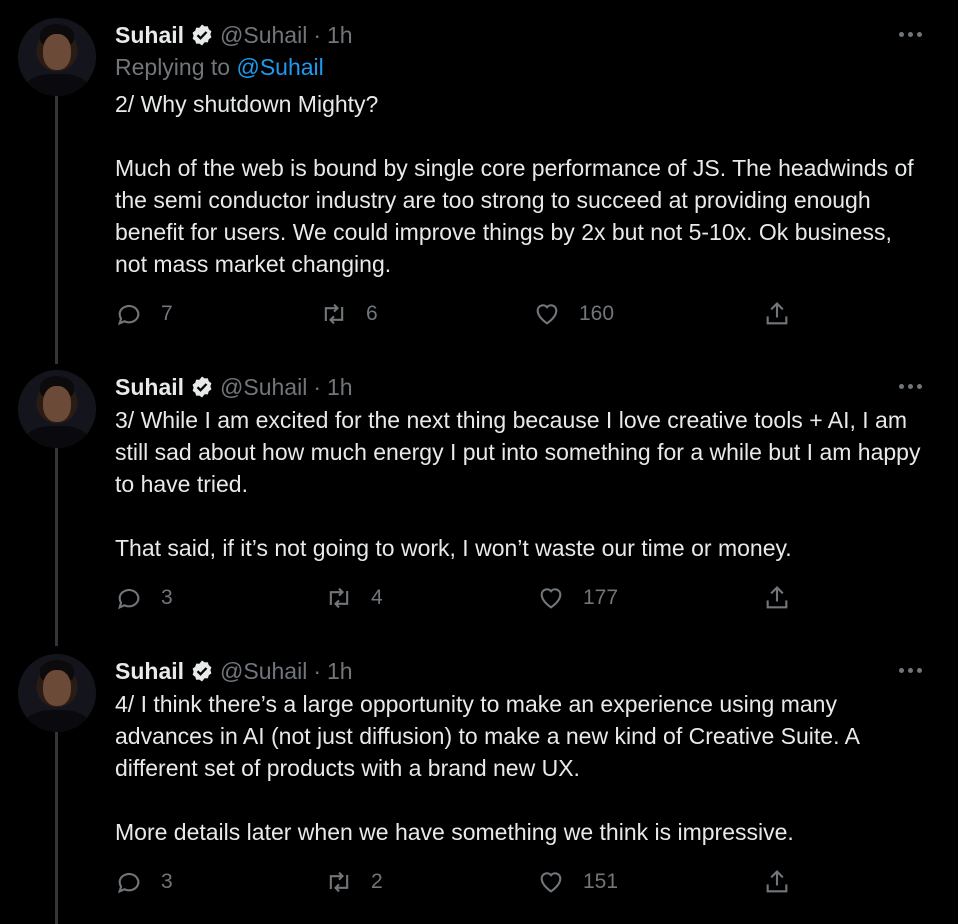 This screenshot has height=924, width=958. Describe the element at coordinates (601, 881) in the screenshot. I see `like-count: 151` at that location.